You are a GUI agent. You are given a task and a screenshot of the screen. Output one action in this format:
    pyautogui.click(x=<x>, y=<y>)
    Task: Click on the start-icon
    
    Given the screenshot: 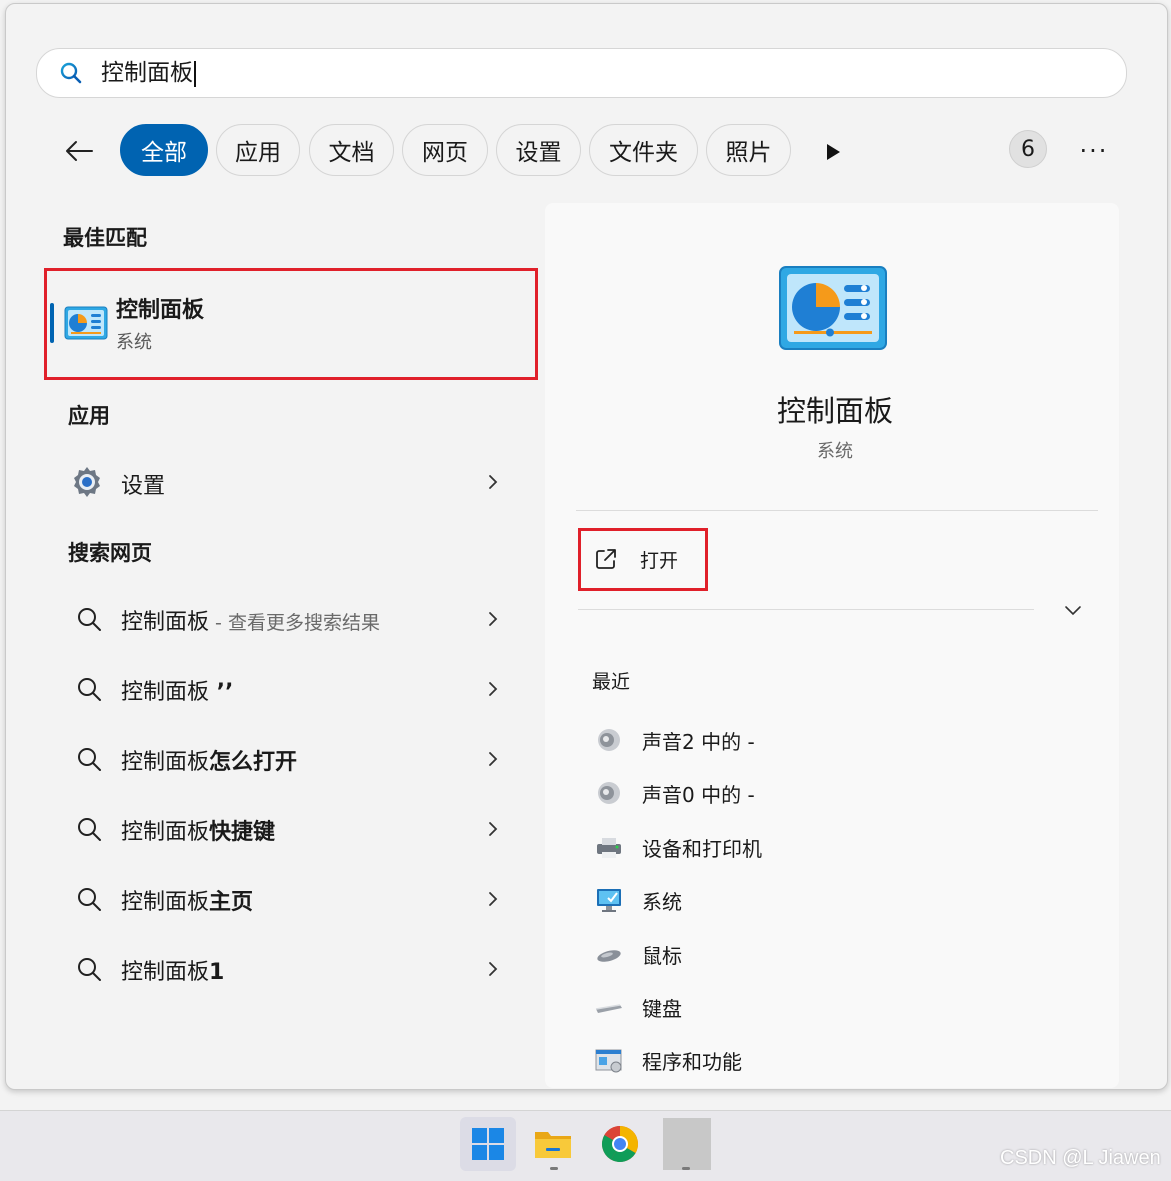 What is the action you would take?
    pyautogui.click(x=488, y=1144)
    